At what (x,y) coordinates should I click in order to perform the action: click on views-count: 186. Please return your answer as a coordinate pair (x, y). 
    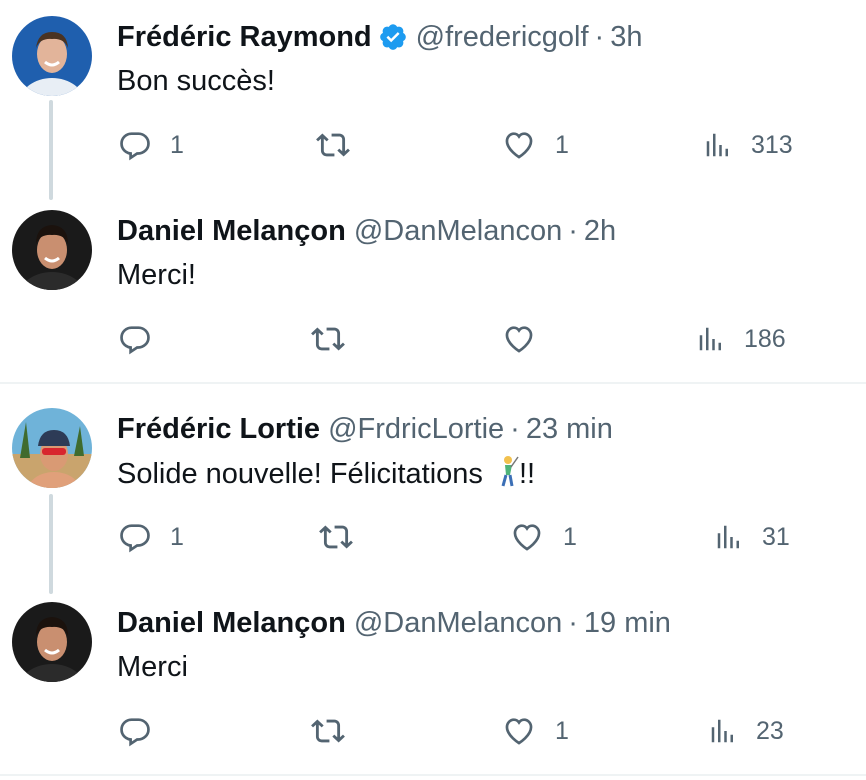
    Looking at the image, I should click on (765, 338).